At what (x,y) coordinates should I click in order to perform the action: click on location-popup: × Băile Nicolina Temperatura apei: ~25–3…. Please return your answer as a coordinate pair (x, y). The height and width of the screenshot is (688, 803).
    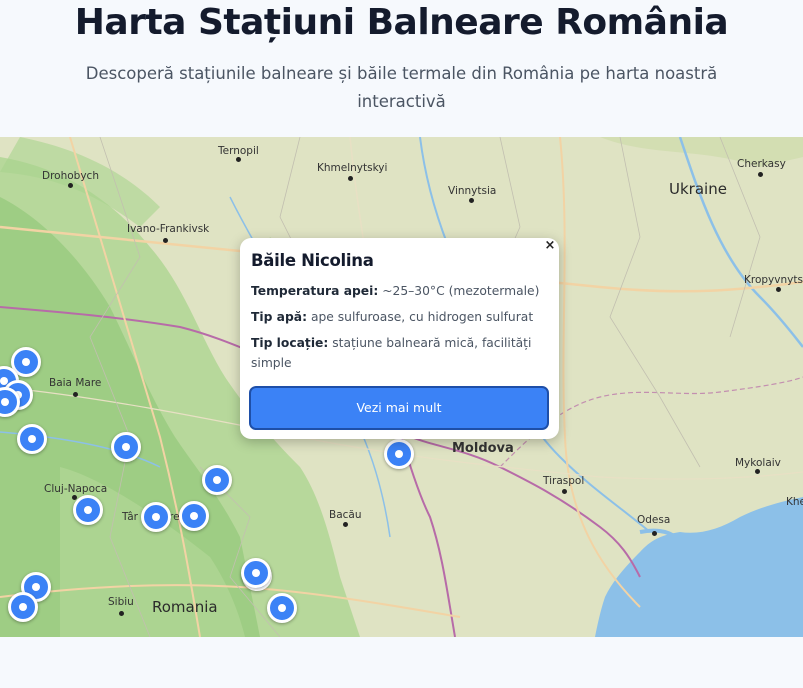
    Looking at the image, I should click on (399, 338).